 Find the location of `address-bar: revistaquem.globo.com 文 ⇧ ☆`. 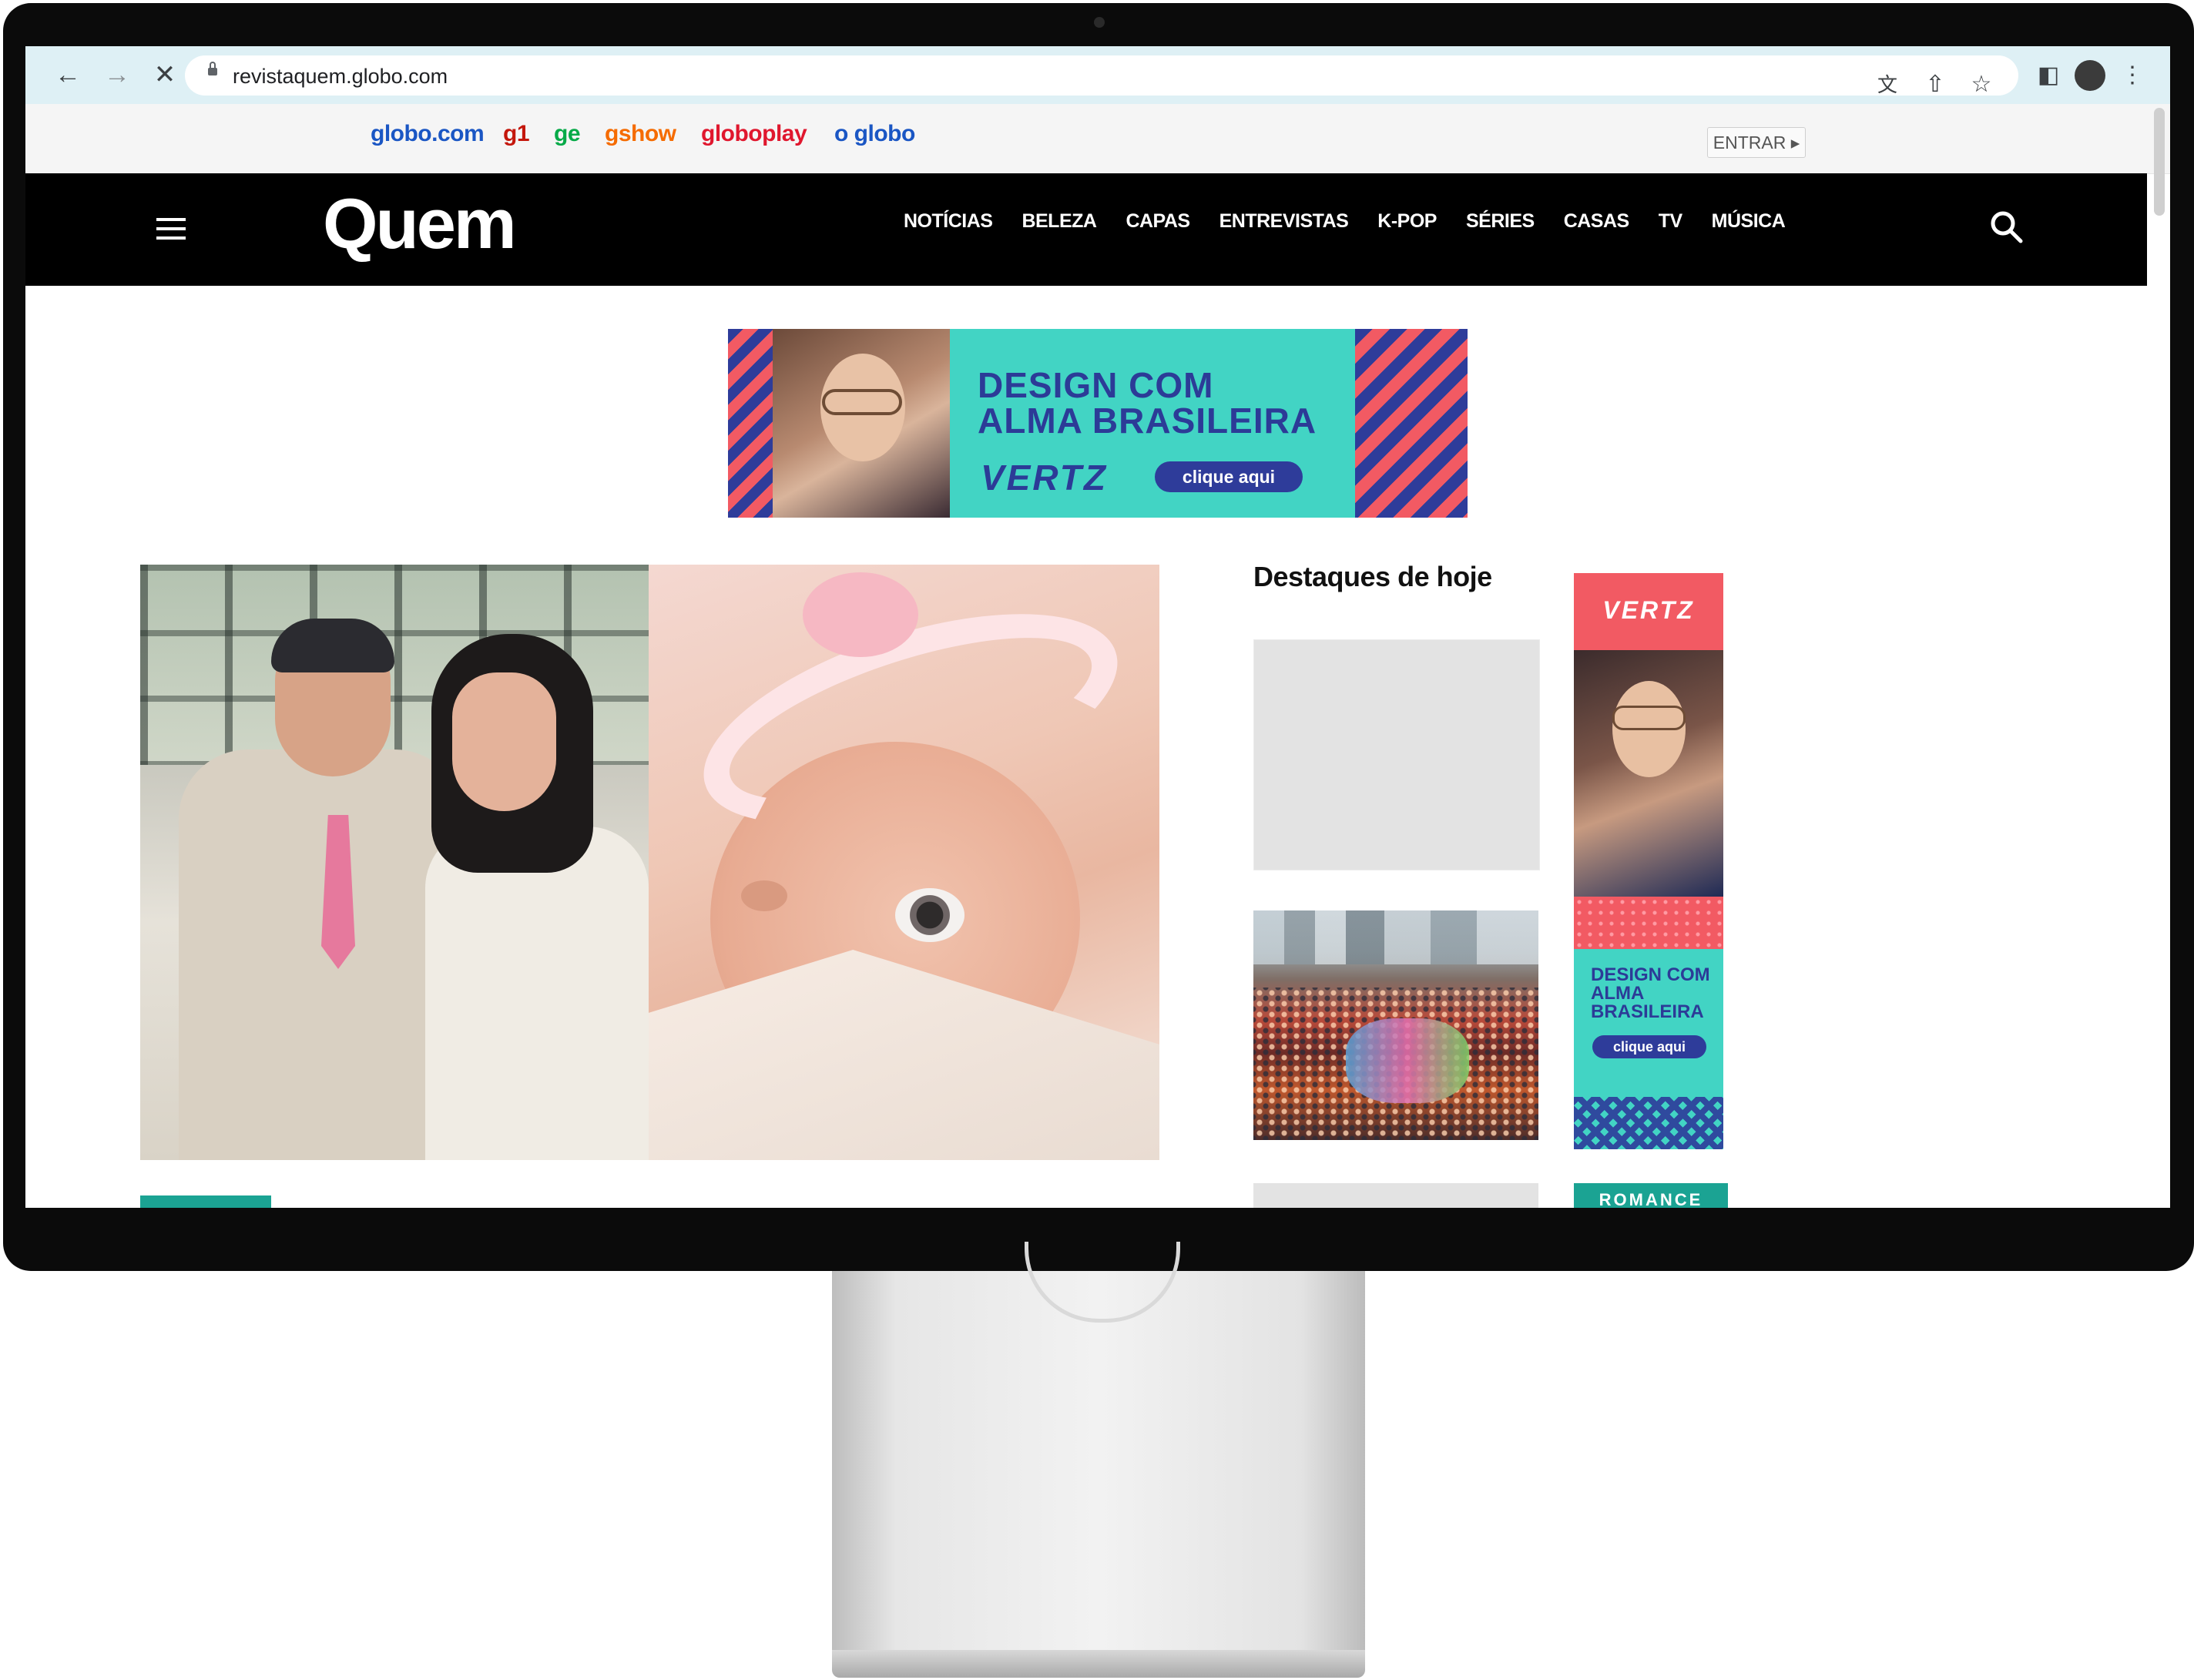

address-bar: revistaquem.globo.com 文 ⇧ ☆ is located at coordinates (1101, 76).